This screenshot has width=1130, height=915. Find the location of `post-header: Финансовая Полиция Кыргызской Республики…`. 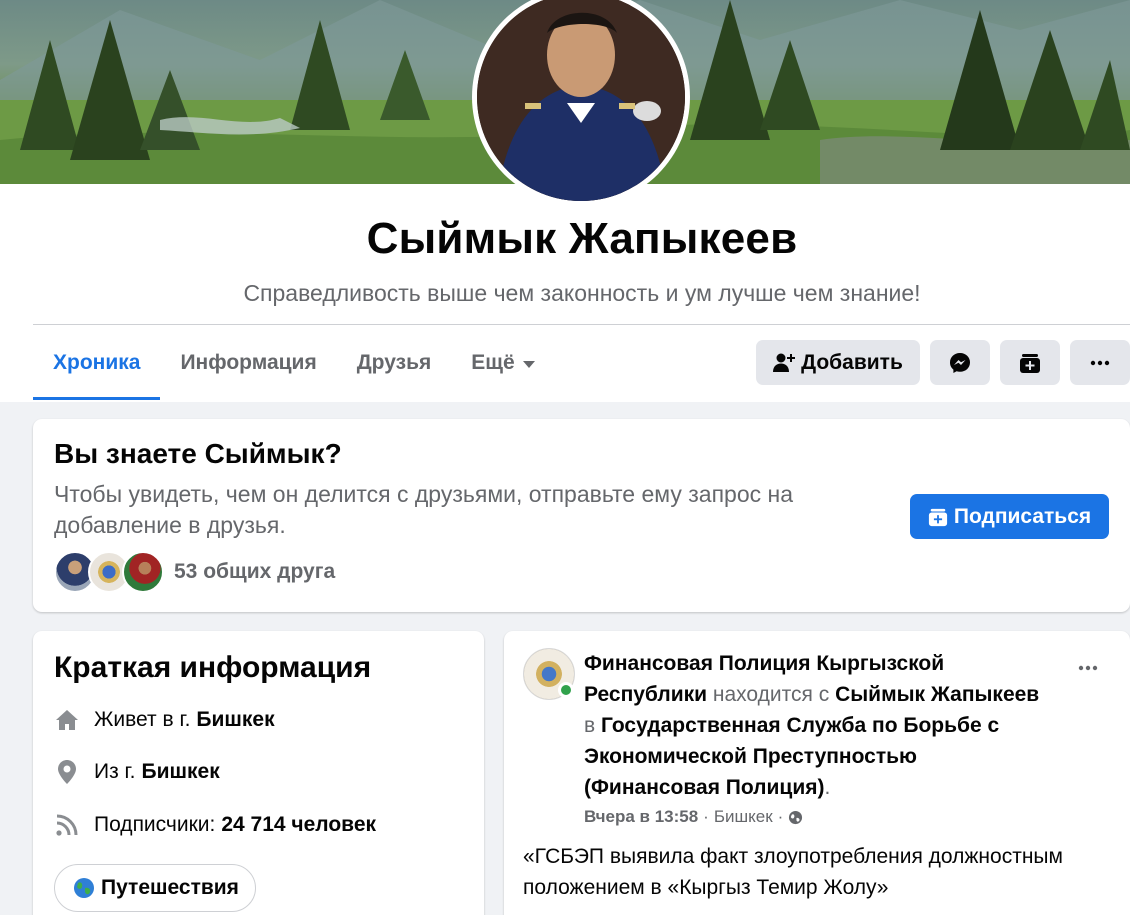

post-header: Финансовая Полиция Кыргызской Республики… is located at coordinates (819, 725).